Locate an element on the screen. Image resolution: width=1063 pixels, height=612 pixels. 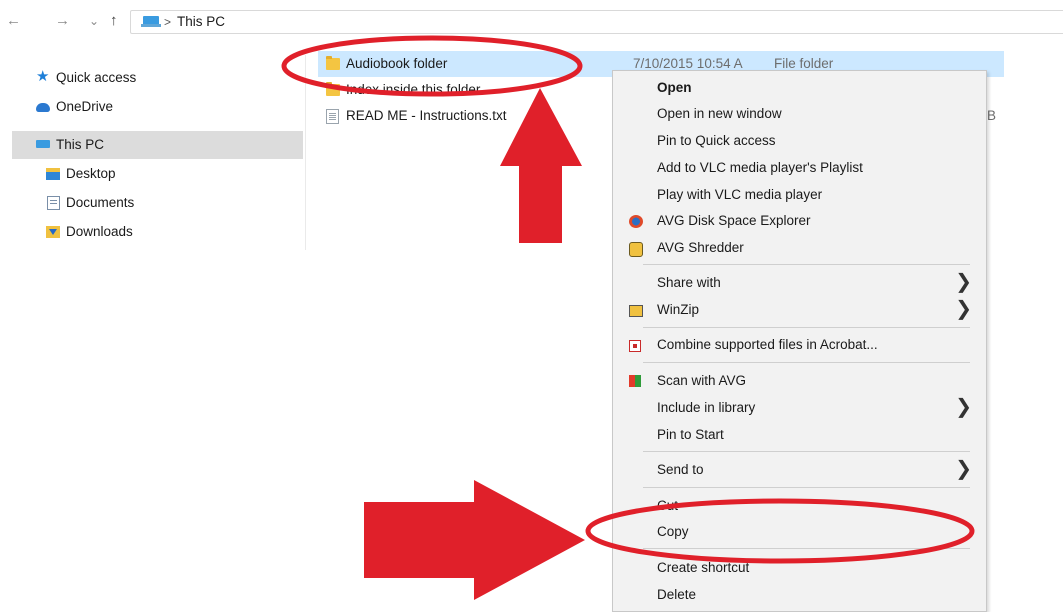
highlight-ellipse-copy is located at coordinates (780, 531).